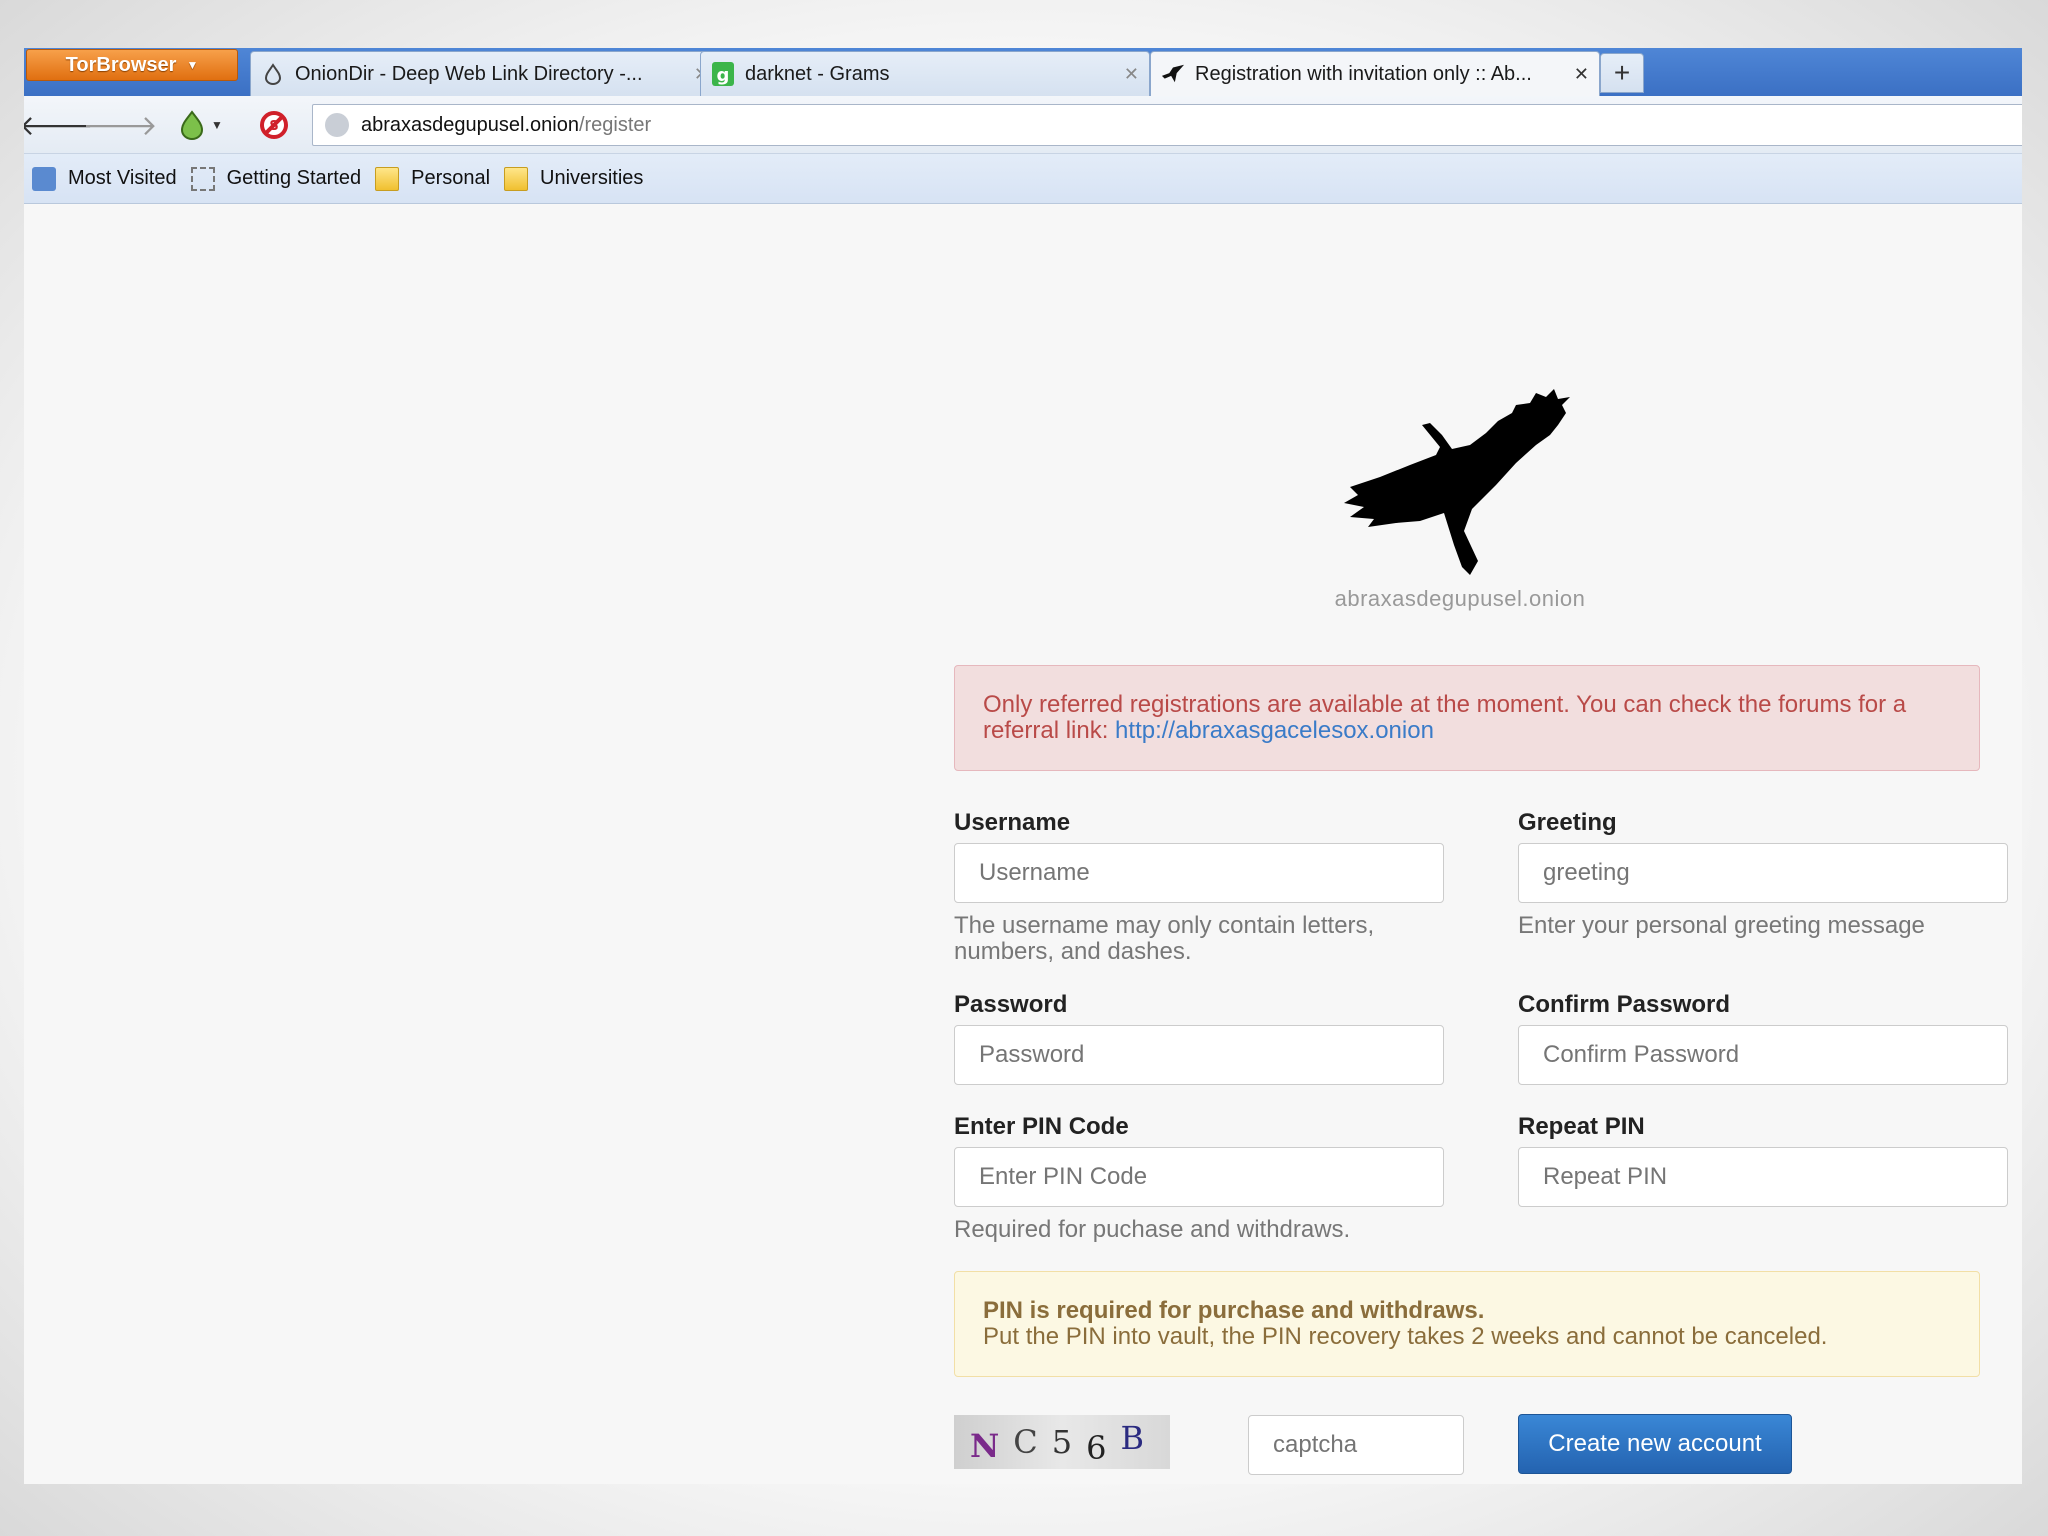 Image resolution: width=2048 pixels, height=1536 pixels. What do you see at coordinates (1721, 925) in the screenshot?
I see `greeting-help: Enter your personal greeting message` at bounding box center [1721, 925].